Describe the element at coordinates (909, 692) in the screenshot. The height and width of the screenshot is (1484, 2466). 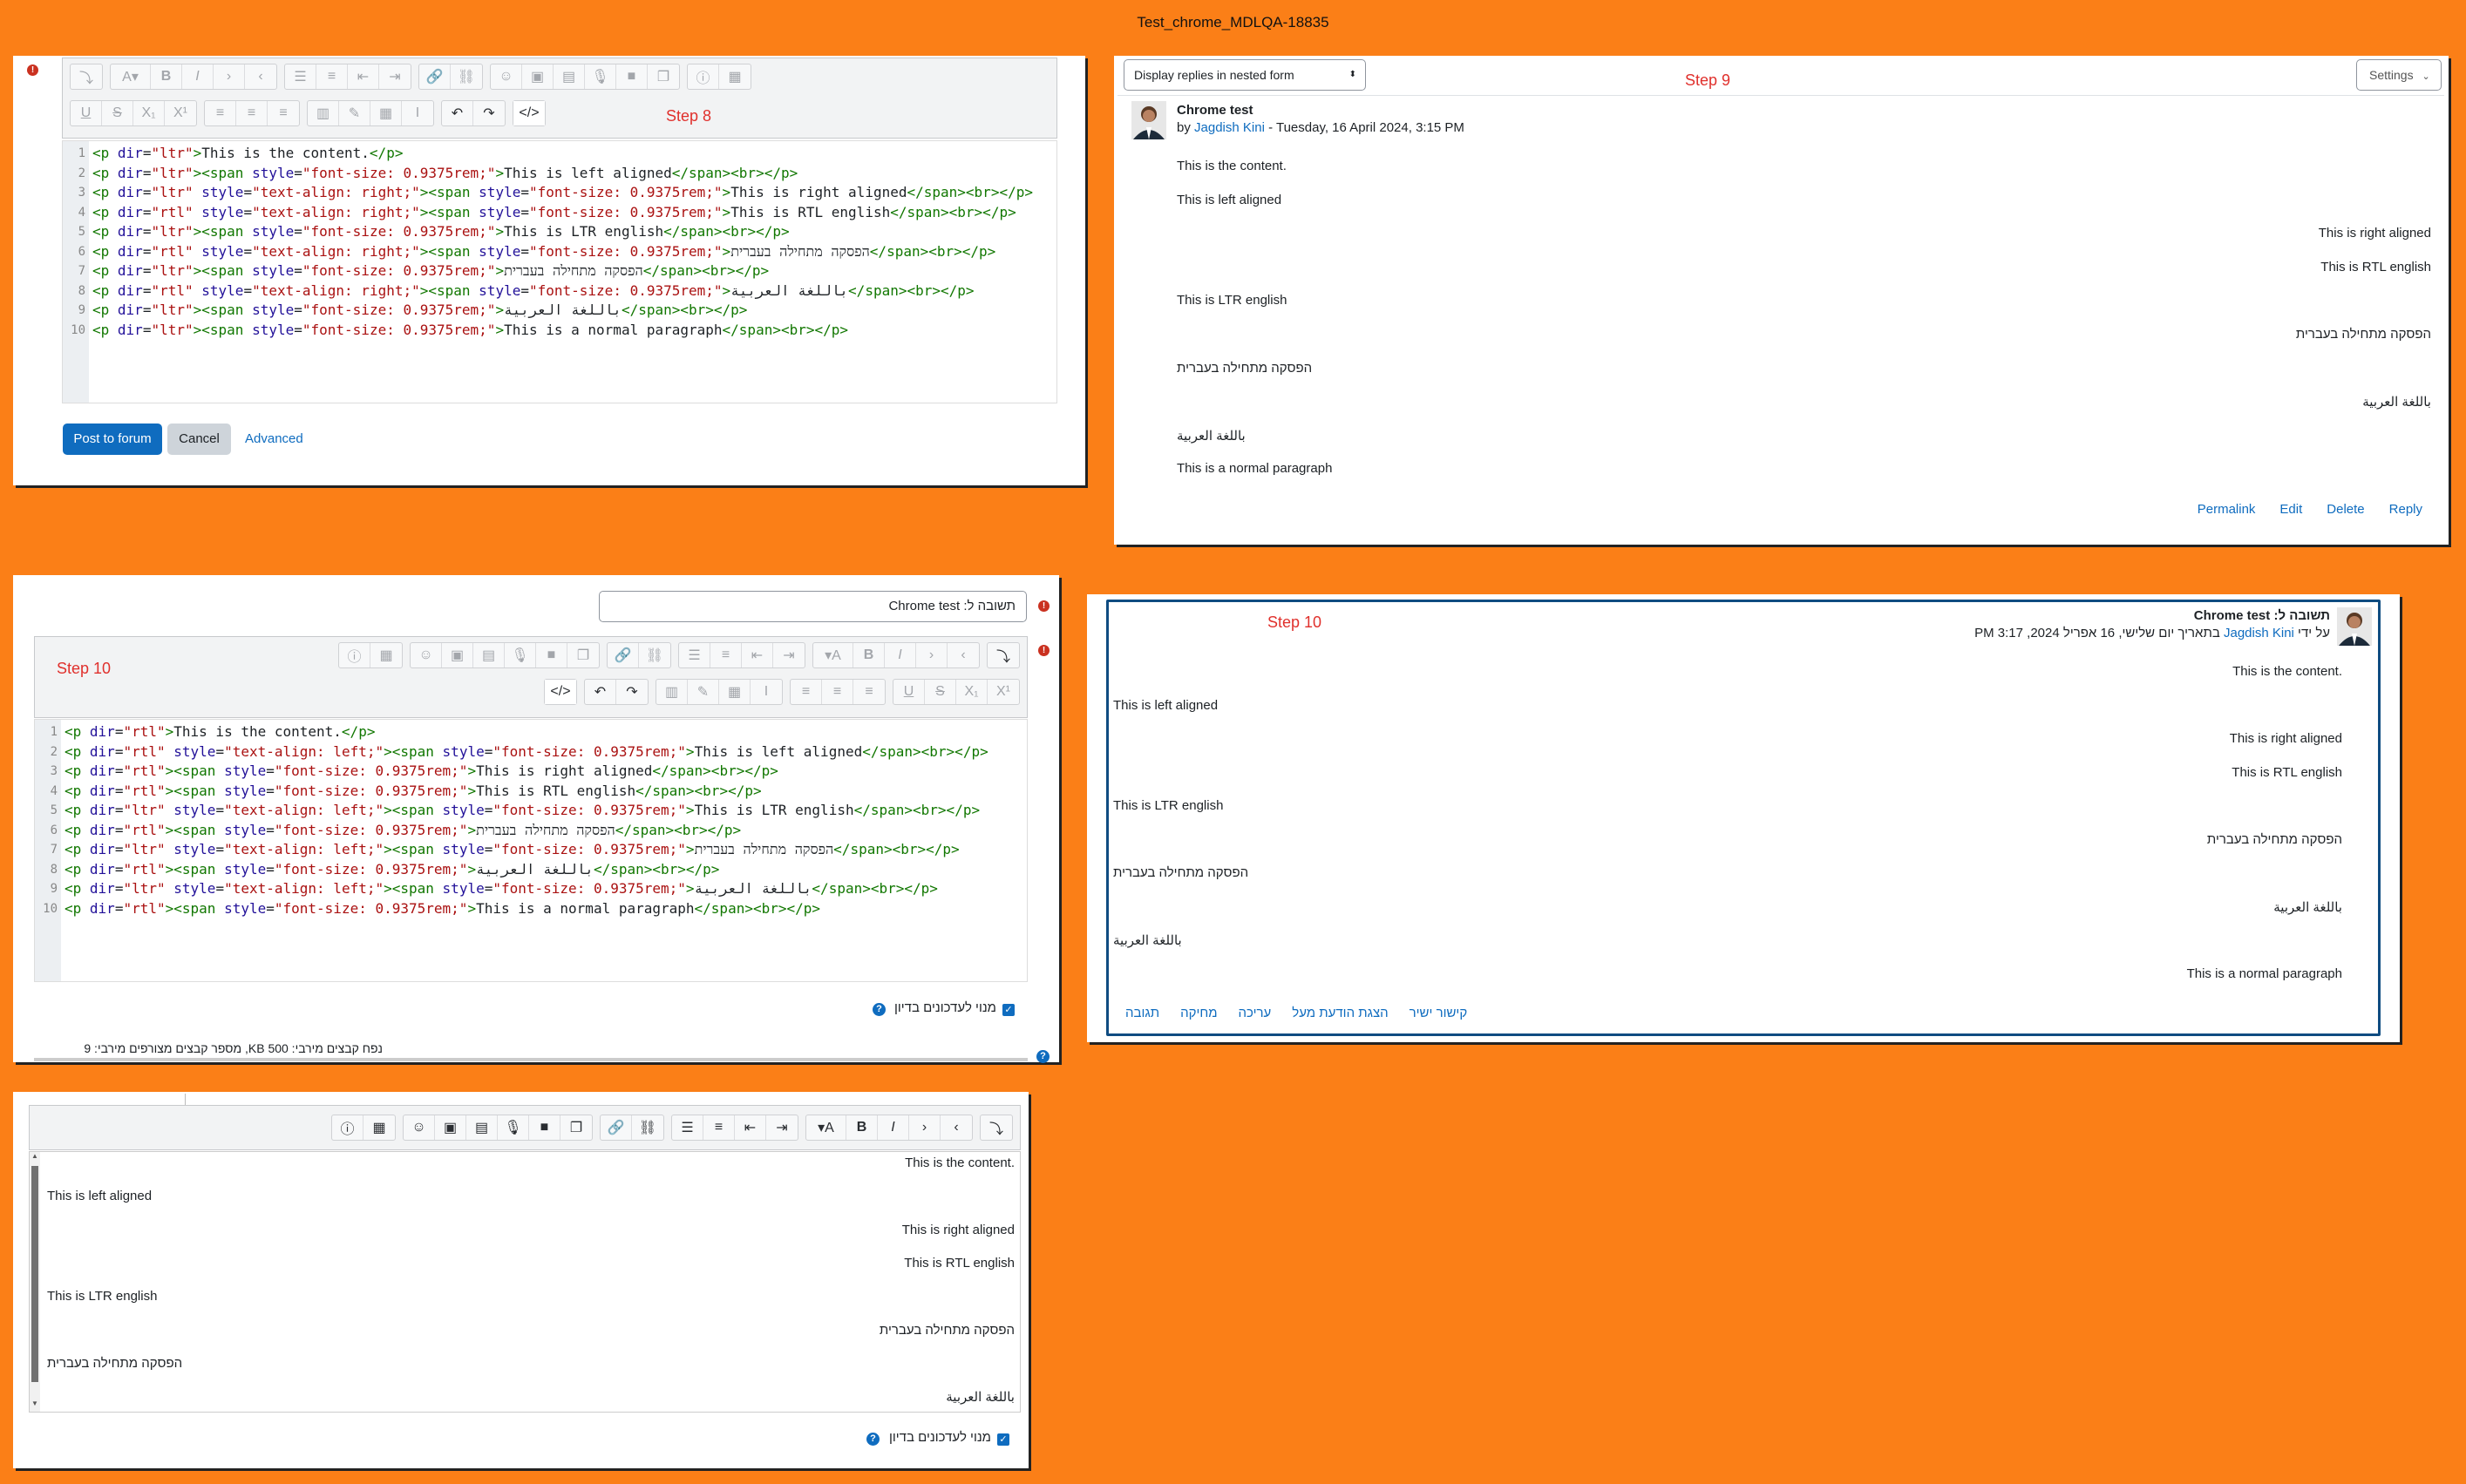
I see `underline-icon: U` at that location.